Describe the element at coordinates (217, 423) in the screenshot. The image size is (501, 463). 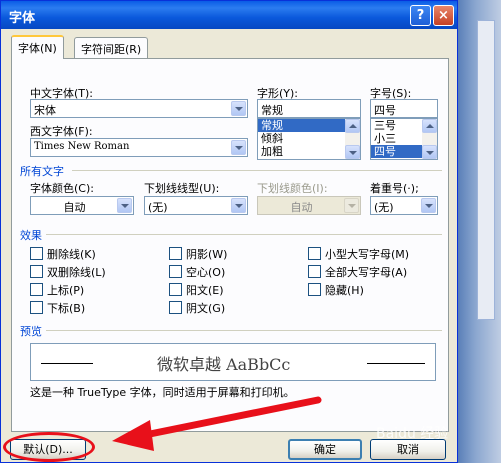
I see `annotation-arrow-icon` at that location.